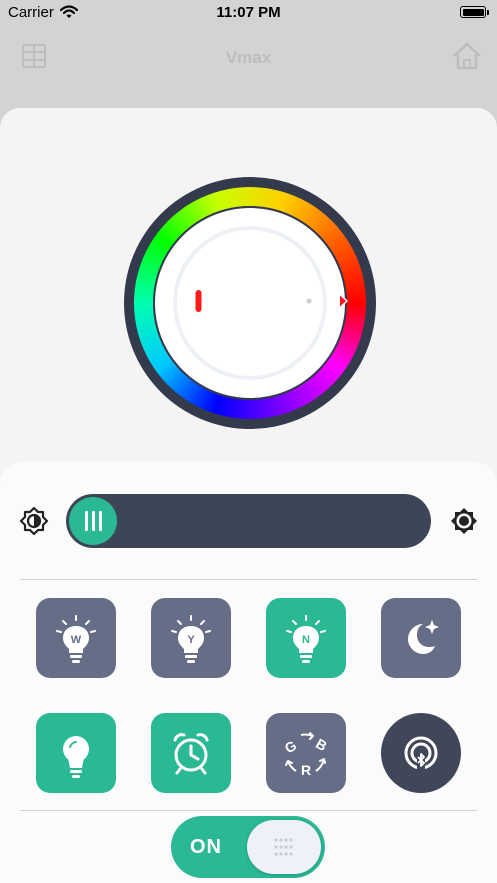 Image resolution: width=497 pixels, height=883 pixels. I want to click on mode-label: N, so click(306, 640).